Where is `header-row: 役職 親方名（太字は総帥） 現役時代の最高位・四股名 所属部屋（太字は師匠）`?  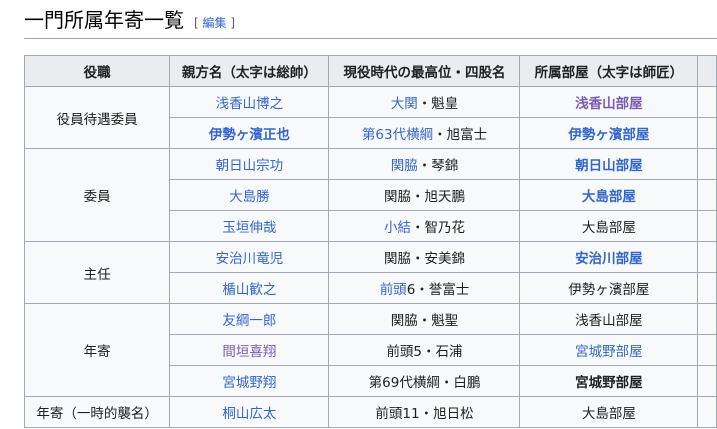
header-row: 役職 親方名（太字は総帥） 現役時代の最高位・四股名 所属部屋（太字は師匠） is located at coordinates (370, 71).